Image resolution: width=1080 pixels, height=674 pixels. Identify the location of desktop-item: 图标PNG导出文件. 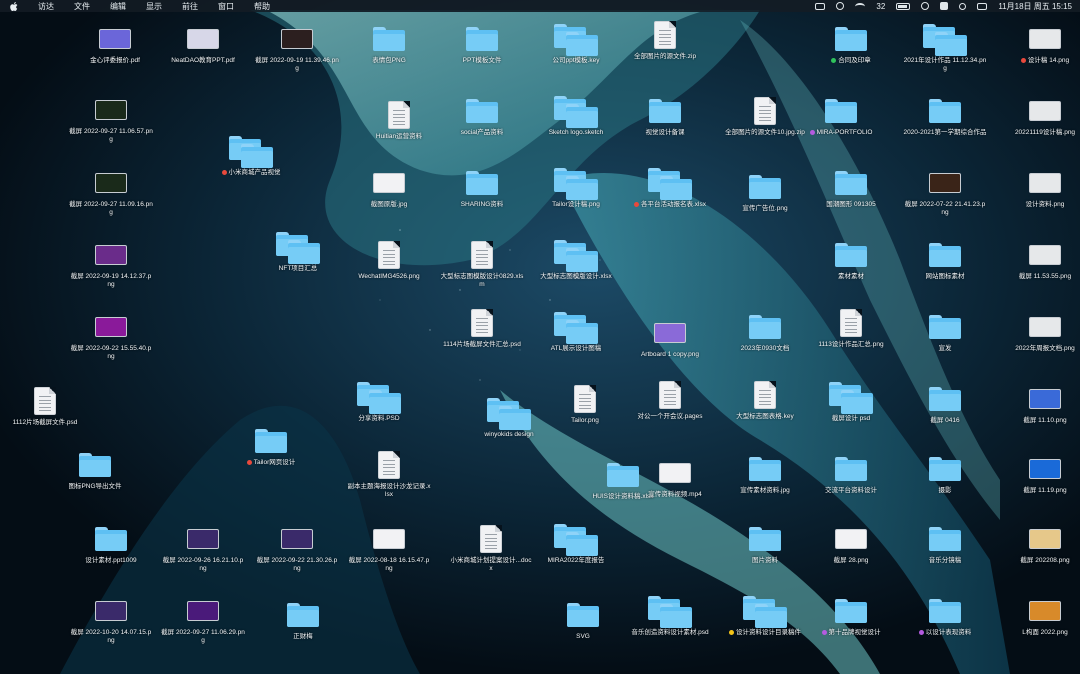
(95, 470).